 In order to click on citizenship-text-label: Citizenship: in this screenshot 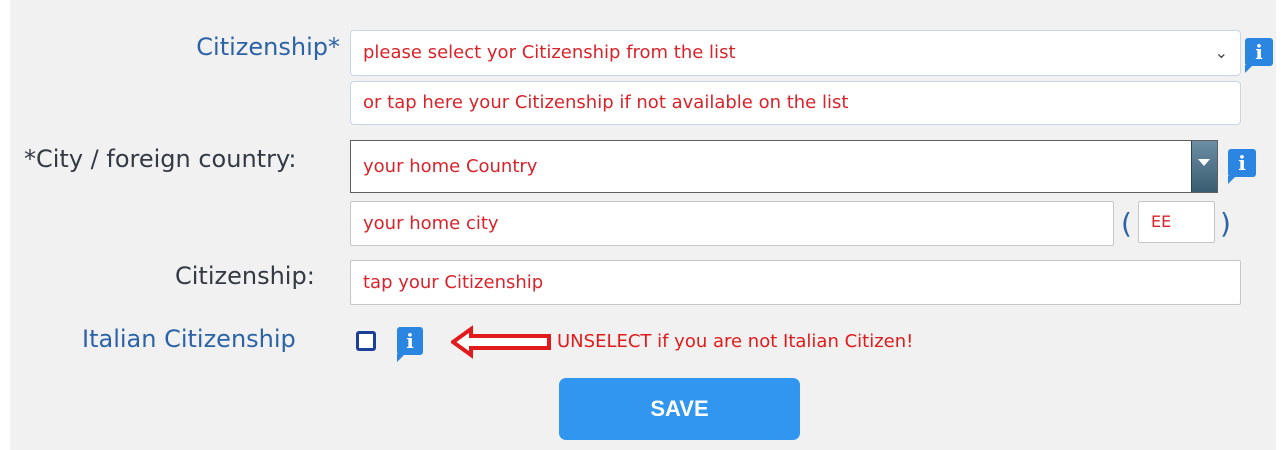, I will do `click(245, 276)`.